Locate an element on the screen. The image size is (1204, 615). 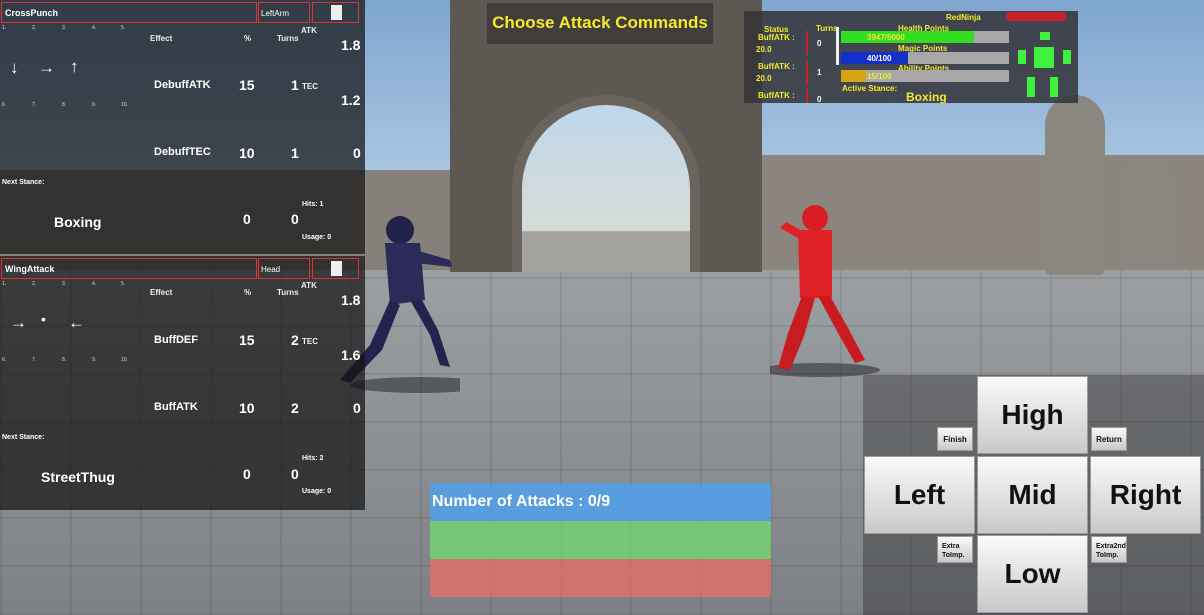
next-stance-value: Boxing is located at coordinates (78, 222).